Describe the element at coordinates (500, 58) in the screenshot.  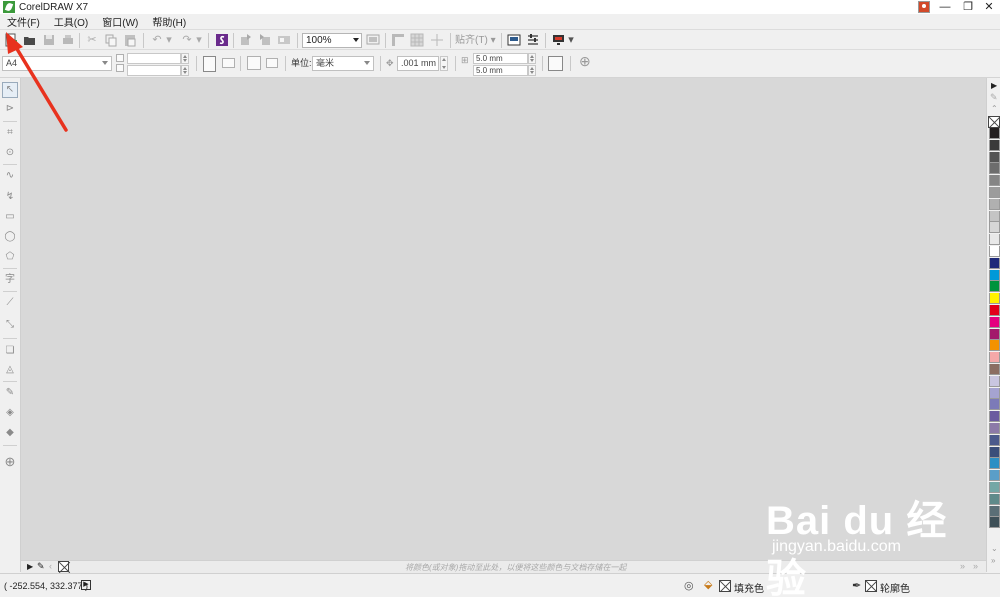
I see `duplicate-x-input: 5.0 mm` at that location.